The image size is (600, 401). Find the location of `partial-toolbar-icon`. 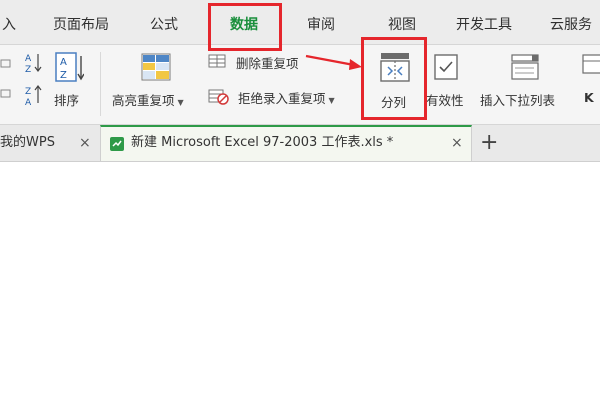

partial-toolbar-icon is located at coordinates (6, 83).